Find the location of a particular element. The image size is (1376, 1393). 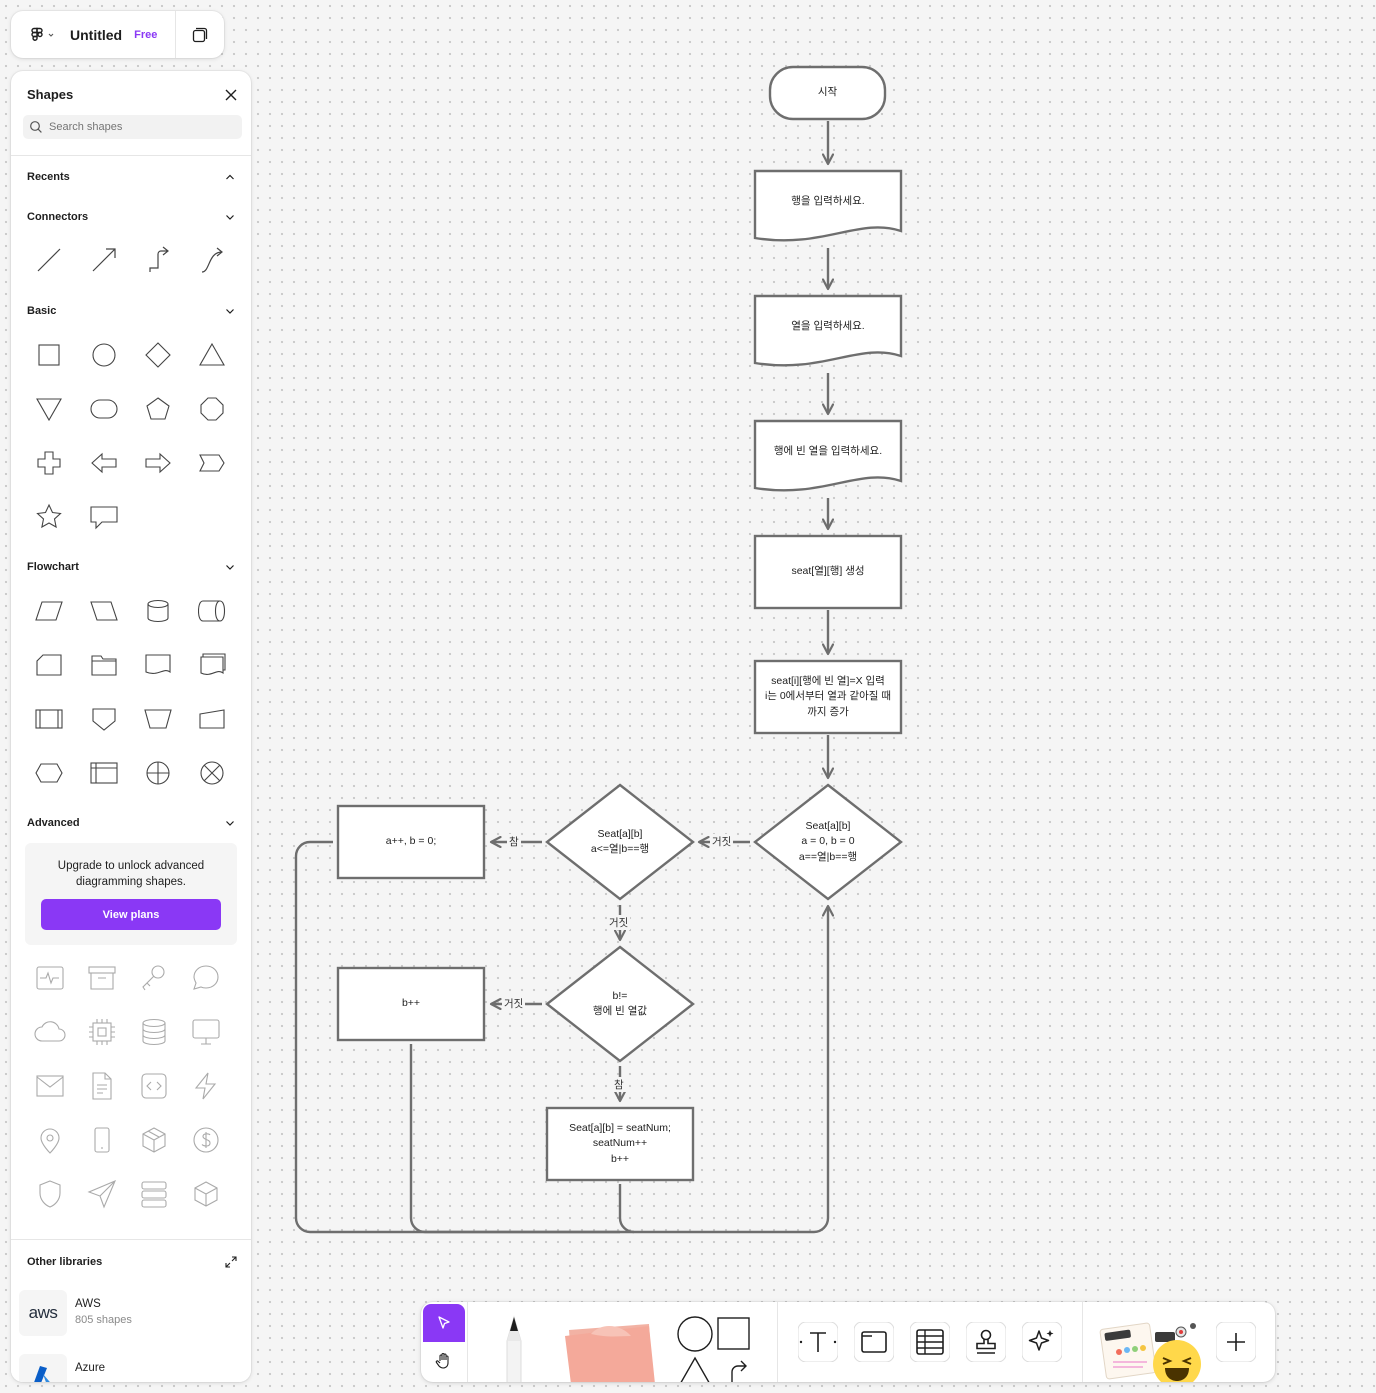

pen-tool-button is located at coordinates (514, 1348).